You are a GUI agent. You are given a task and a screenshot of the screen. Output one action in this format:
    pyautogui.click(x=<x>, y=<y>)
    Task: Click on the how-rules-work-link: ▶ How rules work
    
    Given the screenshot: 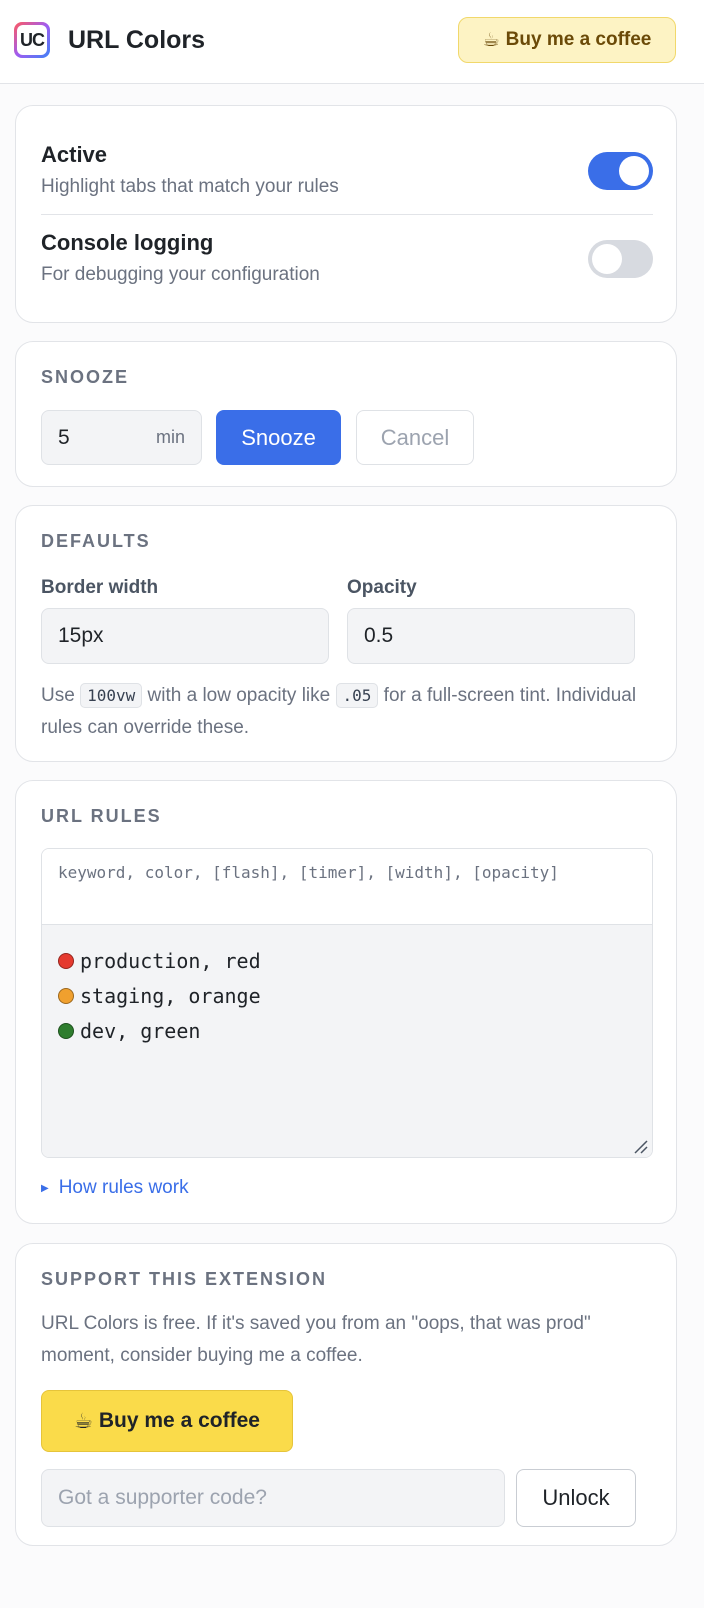 What is the action you would take?
    pyautogui.click(x=115, y=1188)
    